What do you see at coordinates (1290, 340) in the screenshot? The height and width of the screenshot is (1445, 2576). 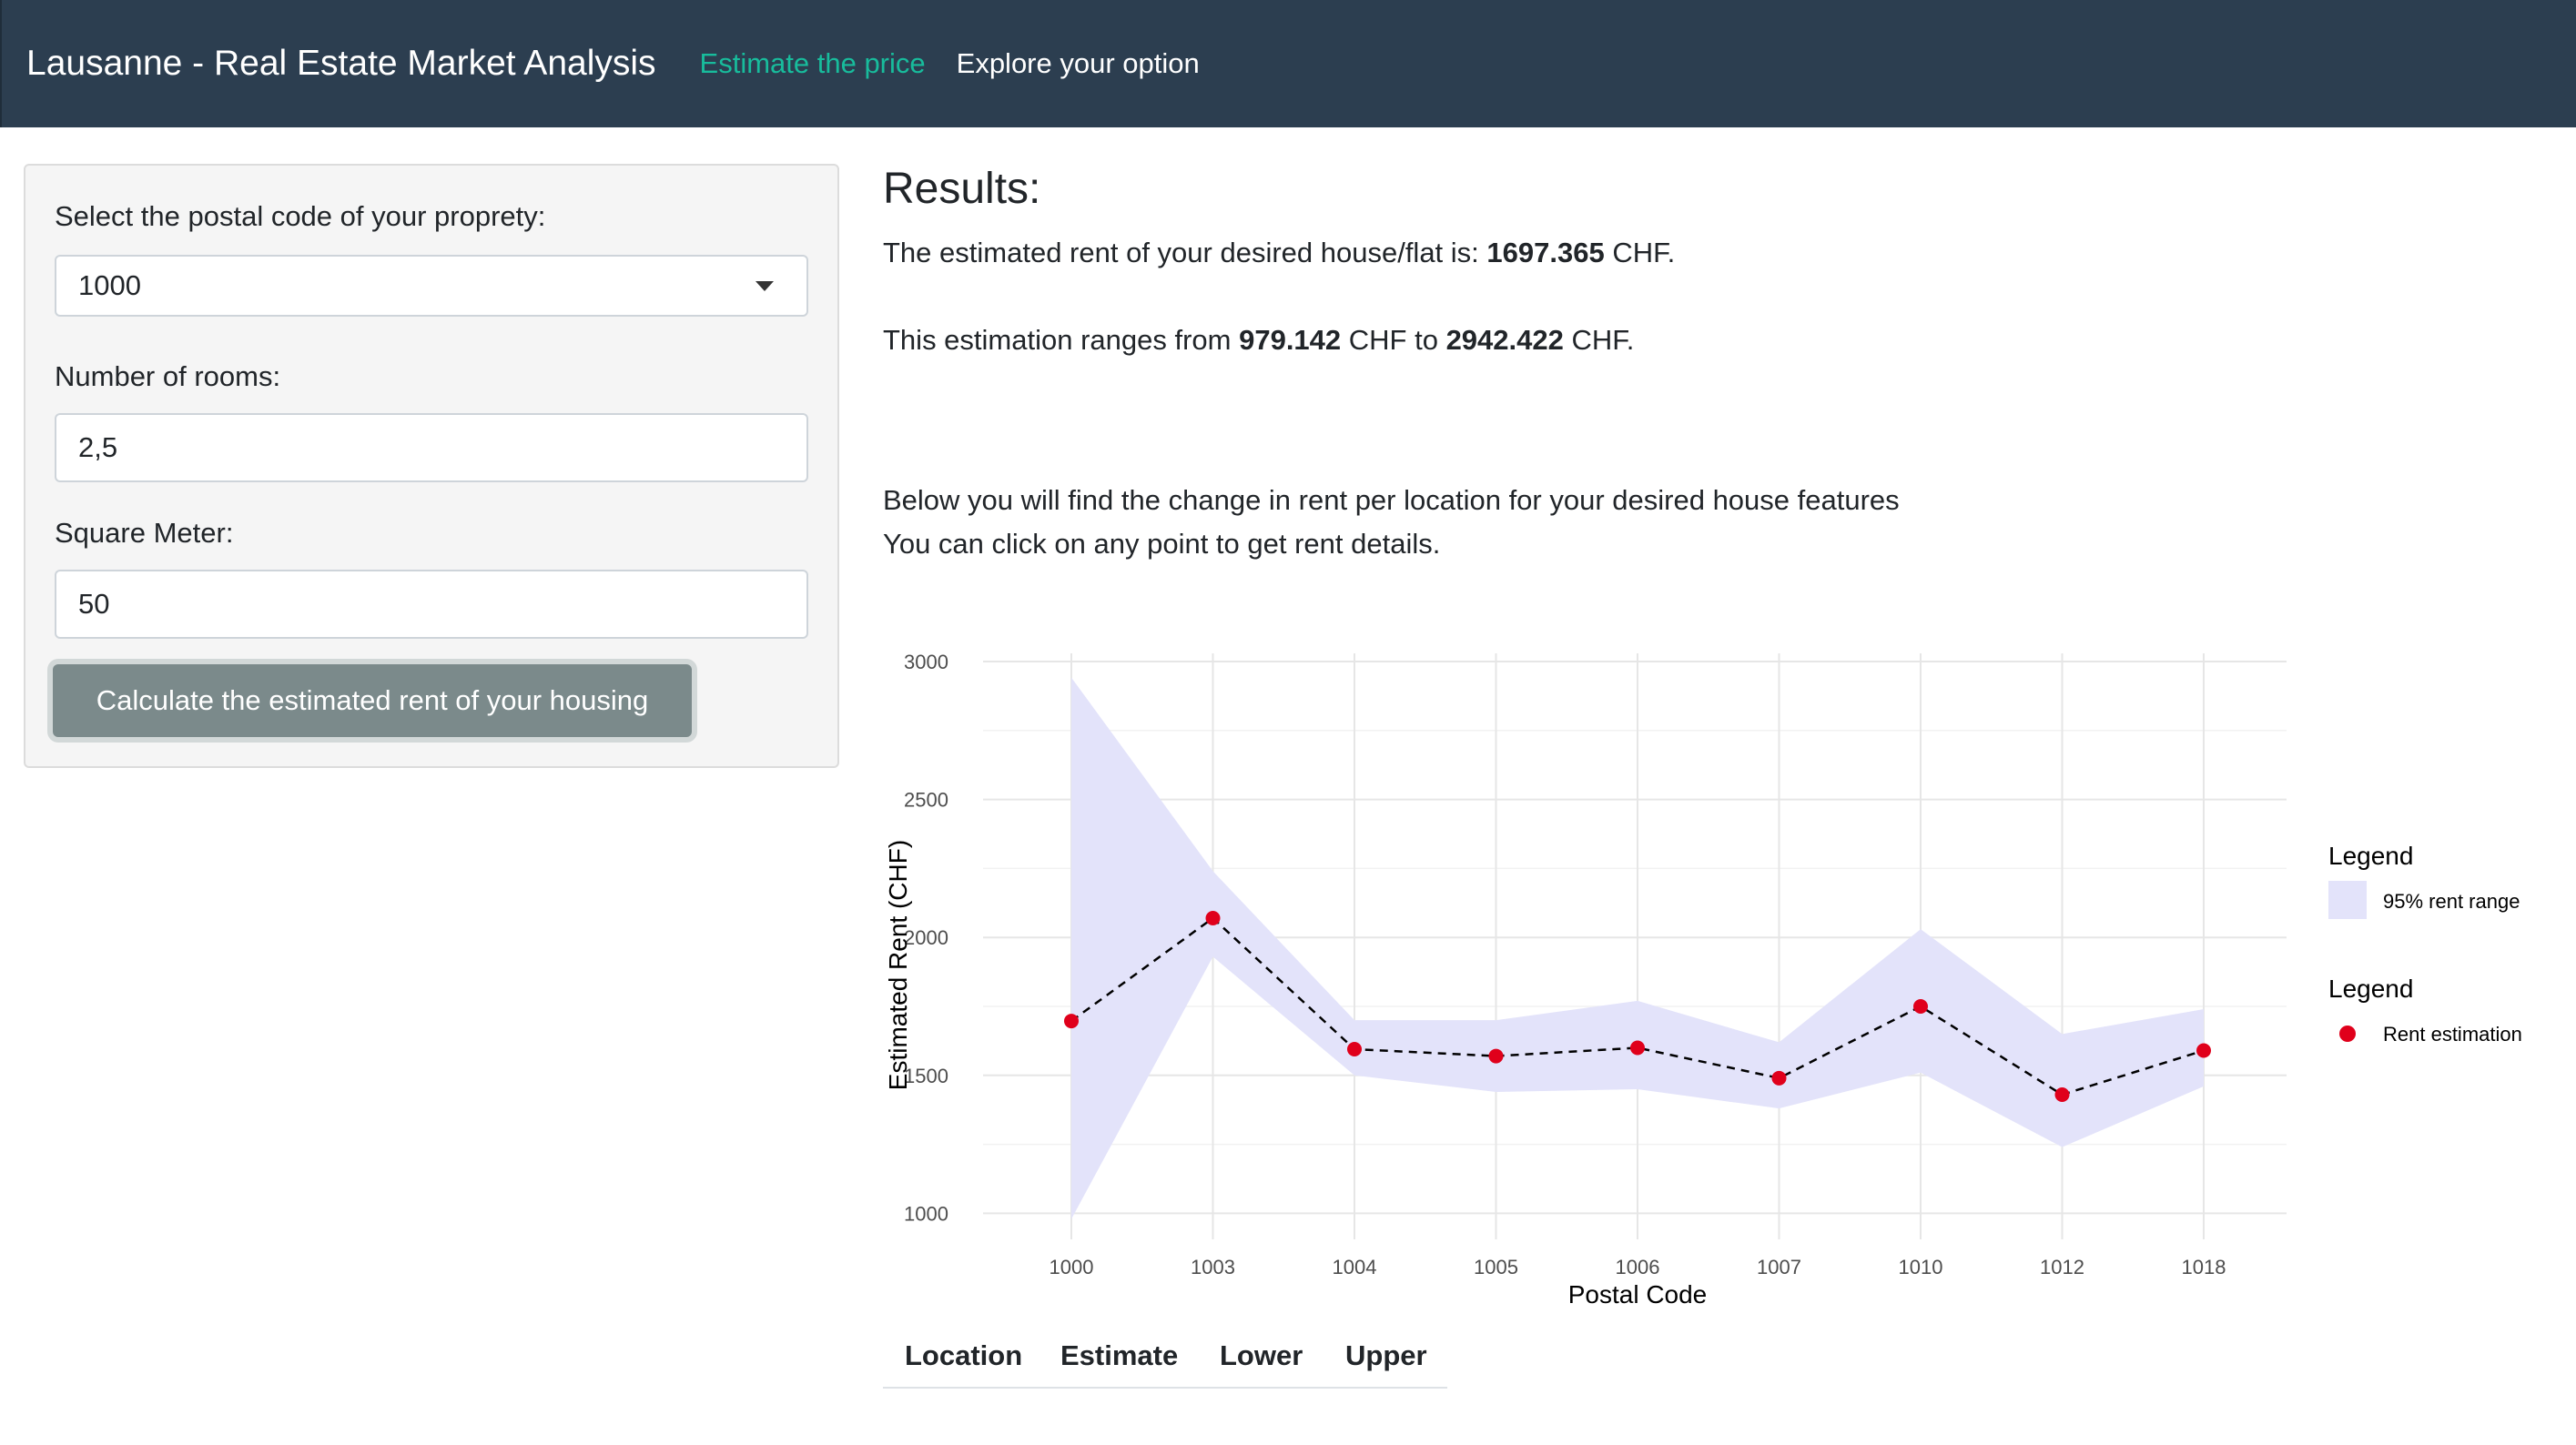 I see `range-low-value: 979.142` at bounding box center [1290, 340].